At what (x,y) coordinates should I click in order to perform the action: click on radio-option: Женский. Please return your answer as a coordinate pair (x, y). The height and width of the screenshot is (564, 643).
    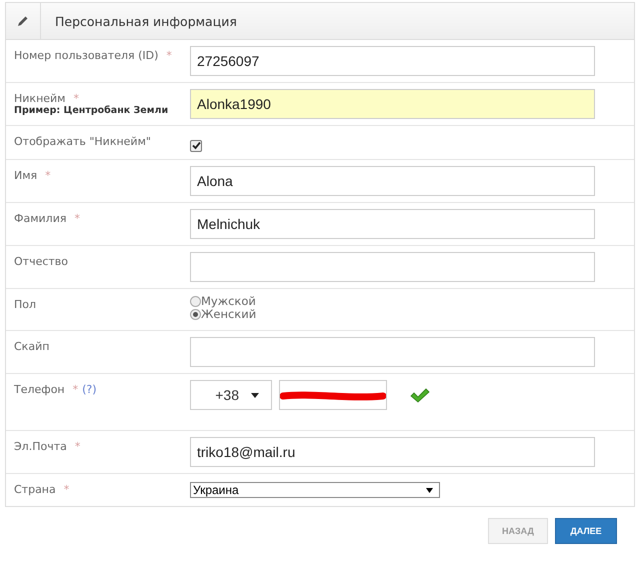
    Looking at the image, I should click on (223, 314).